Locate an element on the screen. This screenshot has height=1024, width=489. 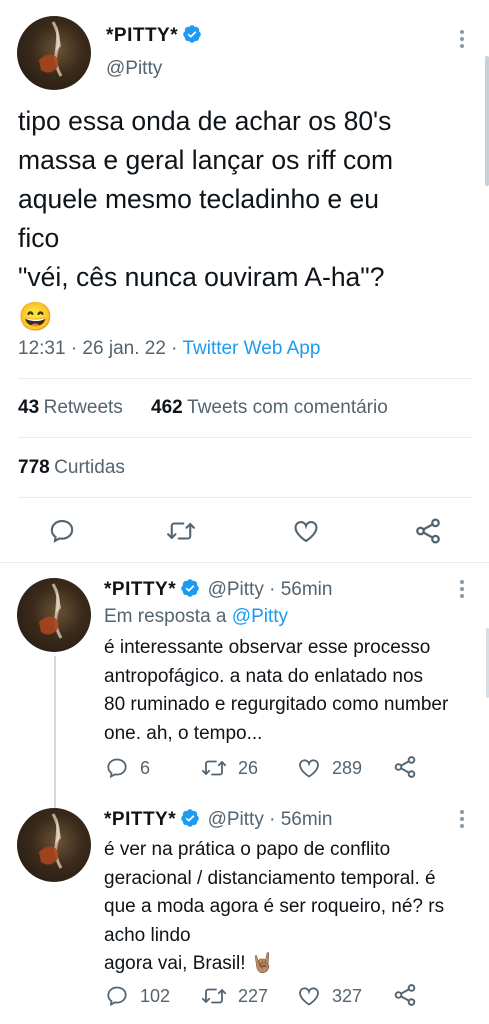
emoji: 😄 is located at coordinates (35, 316).